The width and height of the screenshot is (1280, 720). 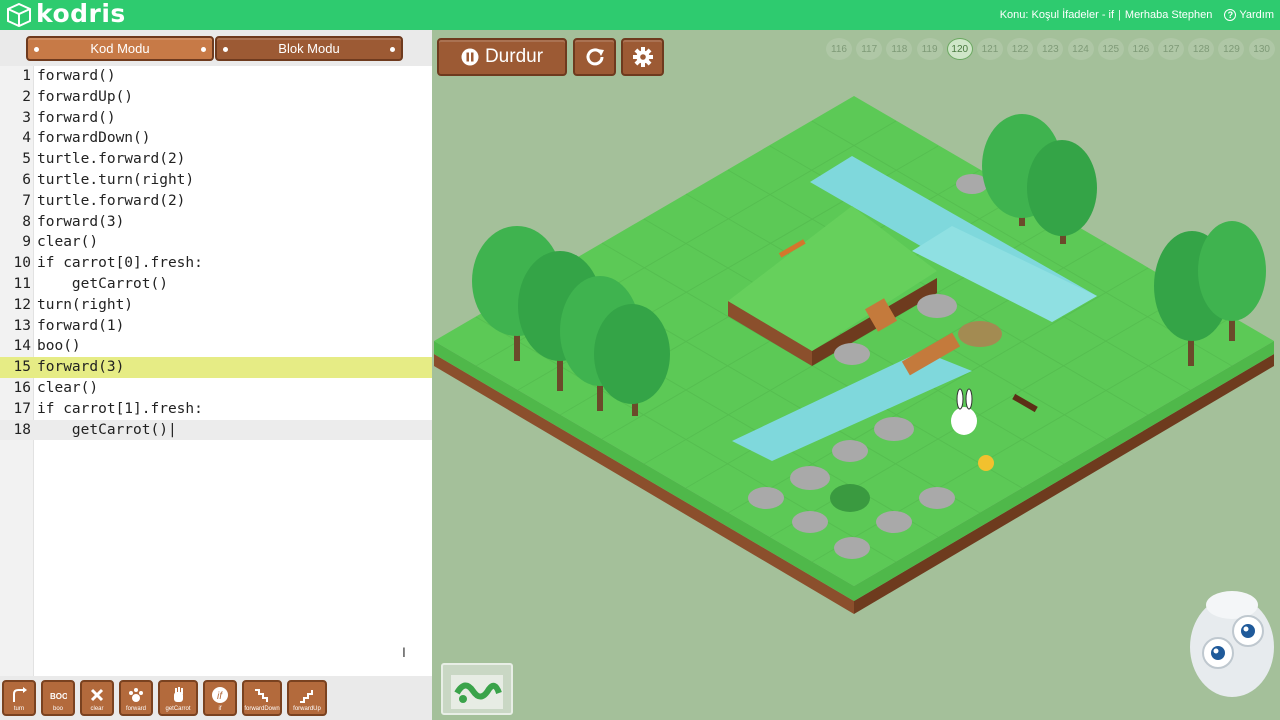 I want to click on tool-forward: forward, so click(x=136, y=698).